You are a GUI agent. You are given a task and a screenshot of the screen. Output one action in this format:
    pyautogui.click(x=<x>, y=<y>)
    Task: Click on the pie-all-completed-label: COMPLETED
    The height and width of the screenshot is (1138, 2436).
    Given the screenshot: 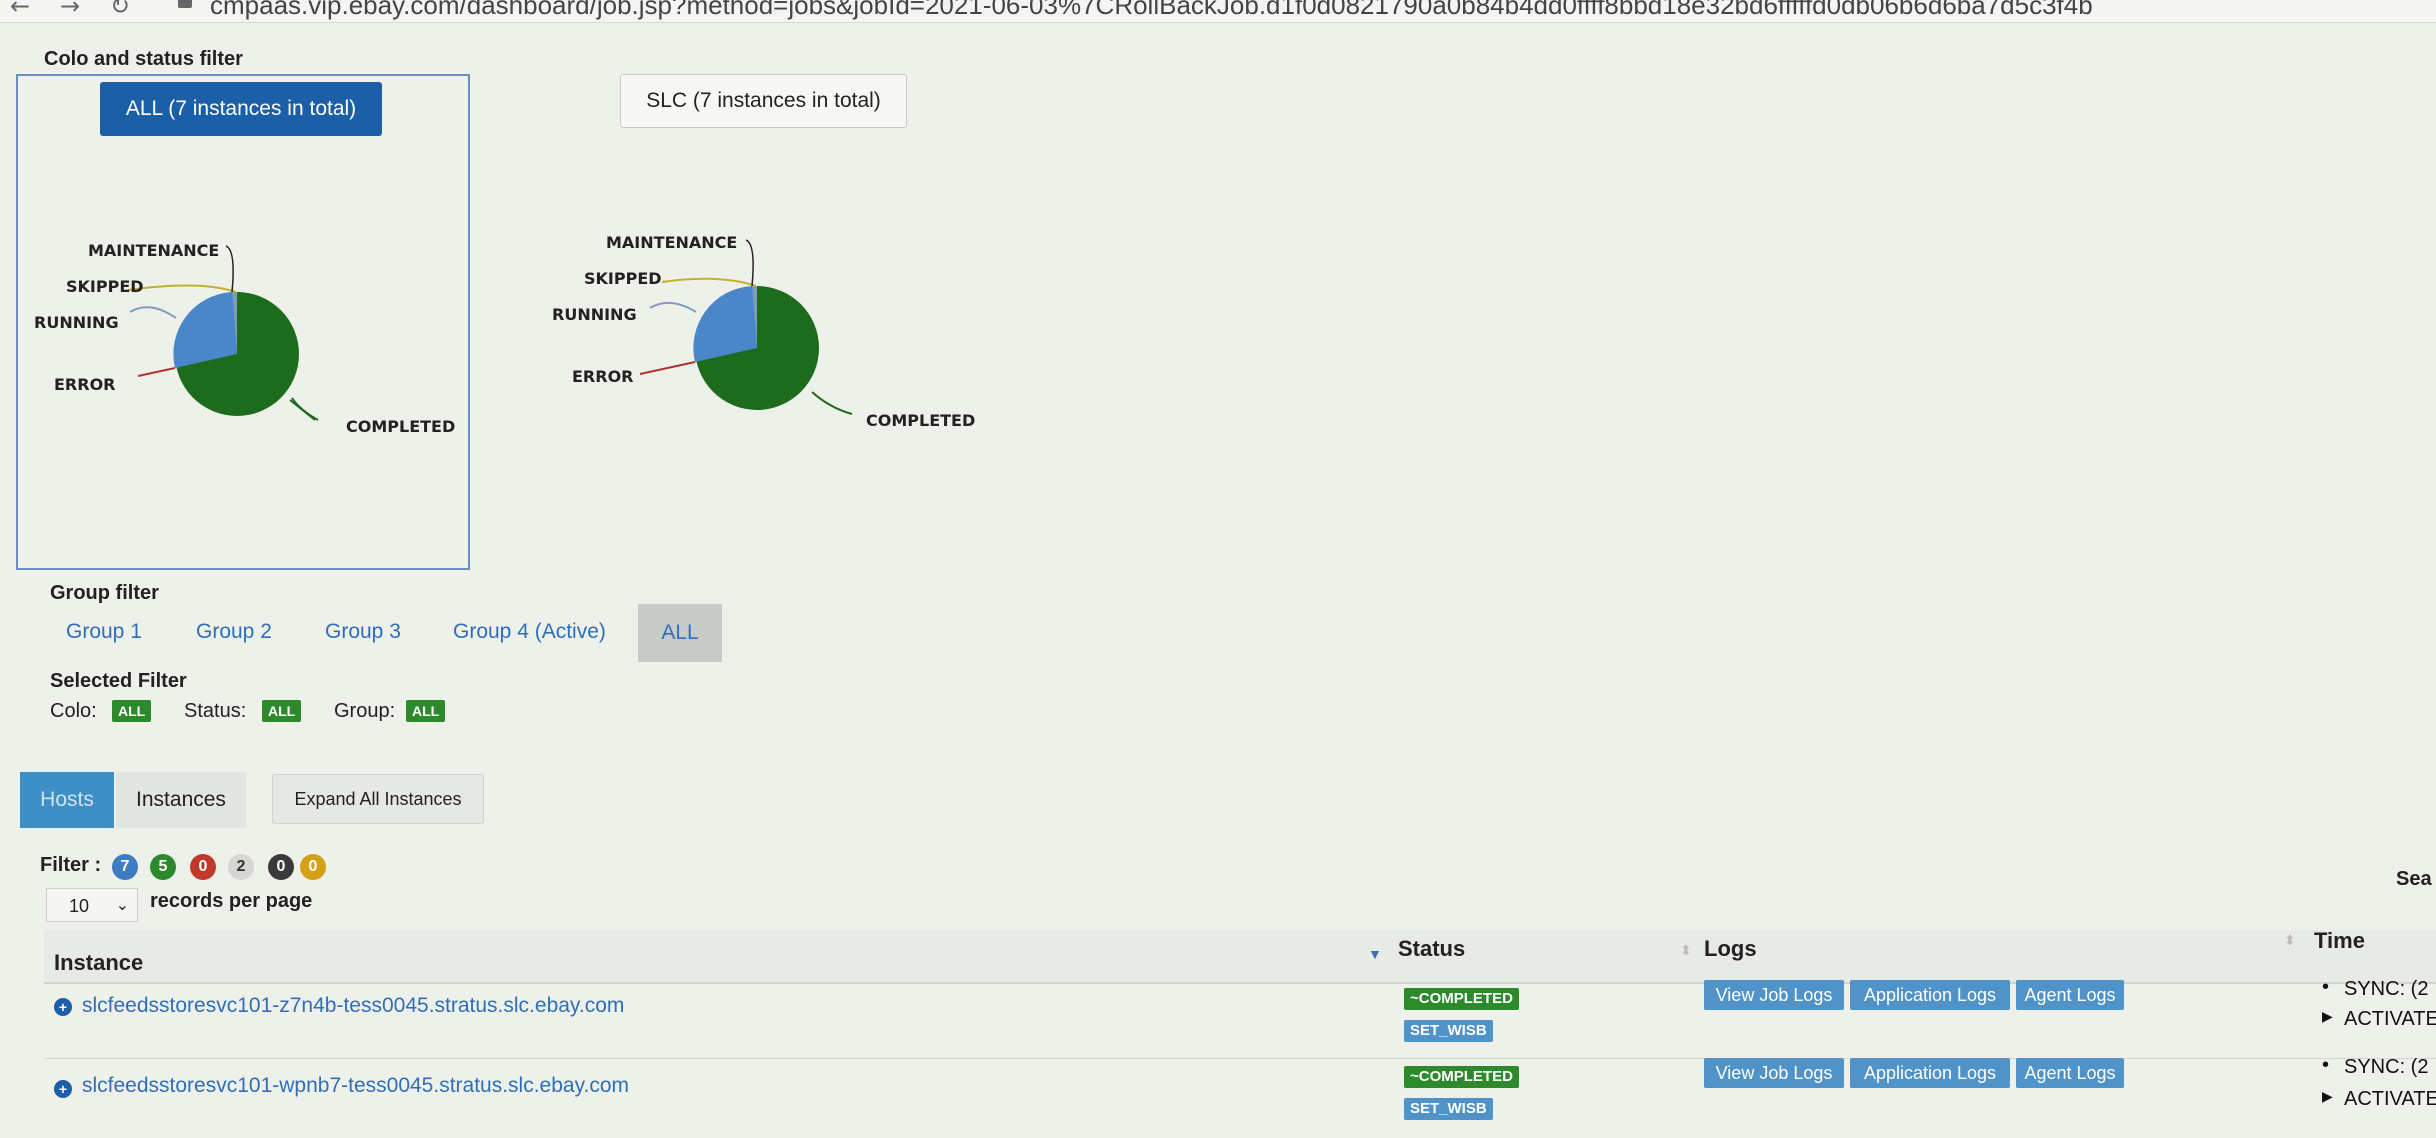 What is the action you would take?
    pyautogui.click(x=400, y=426)
    